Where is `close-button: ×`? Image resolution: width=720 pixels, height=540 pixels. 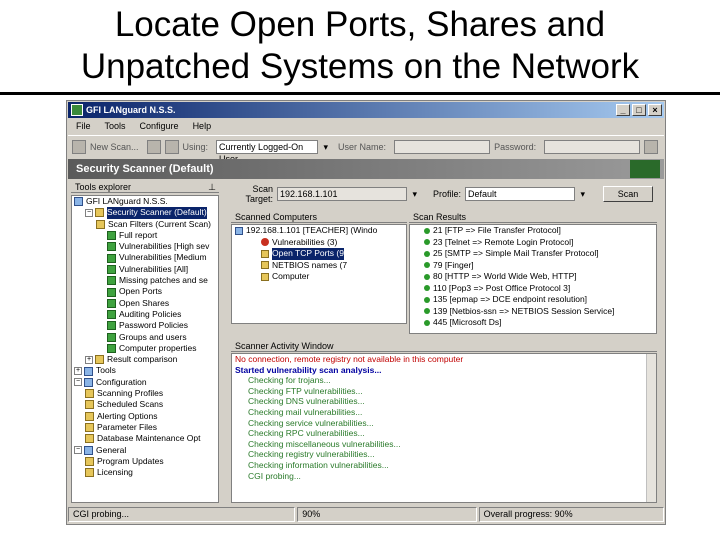 close-button: × is located at coordinates (655, 110).